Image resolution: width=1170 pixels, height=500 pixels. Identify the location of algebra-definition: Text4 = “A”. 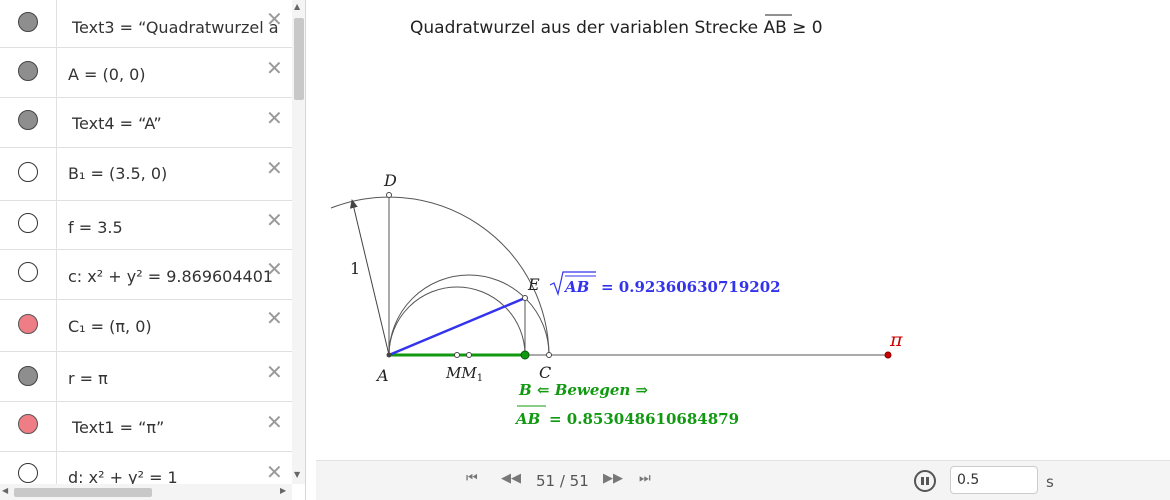
(117, 123).